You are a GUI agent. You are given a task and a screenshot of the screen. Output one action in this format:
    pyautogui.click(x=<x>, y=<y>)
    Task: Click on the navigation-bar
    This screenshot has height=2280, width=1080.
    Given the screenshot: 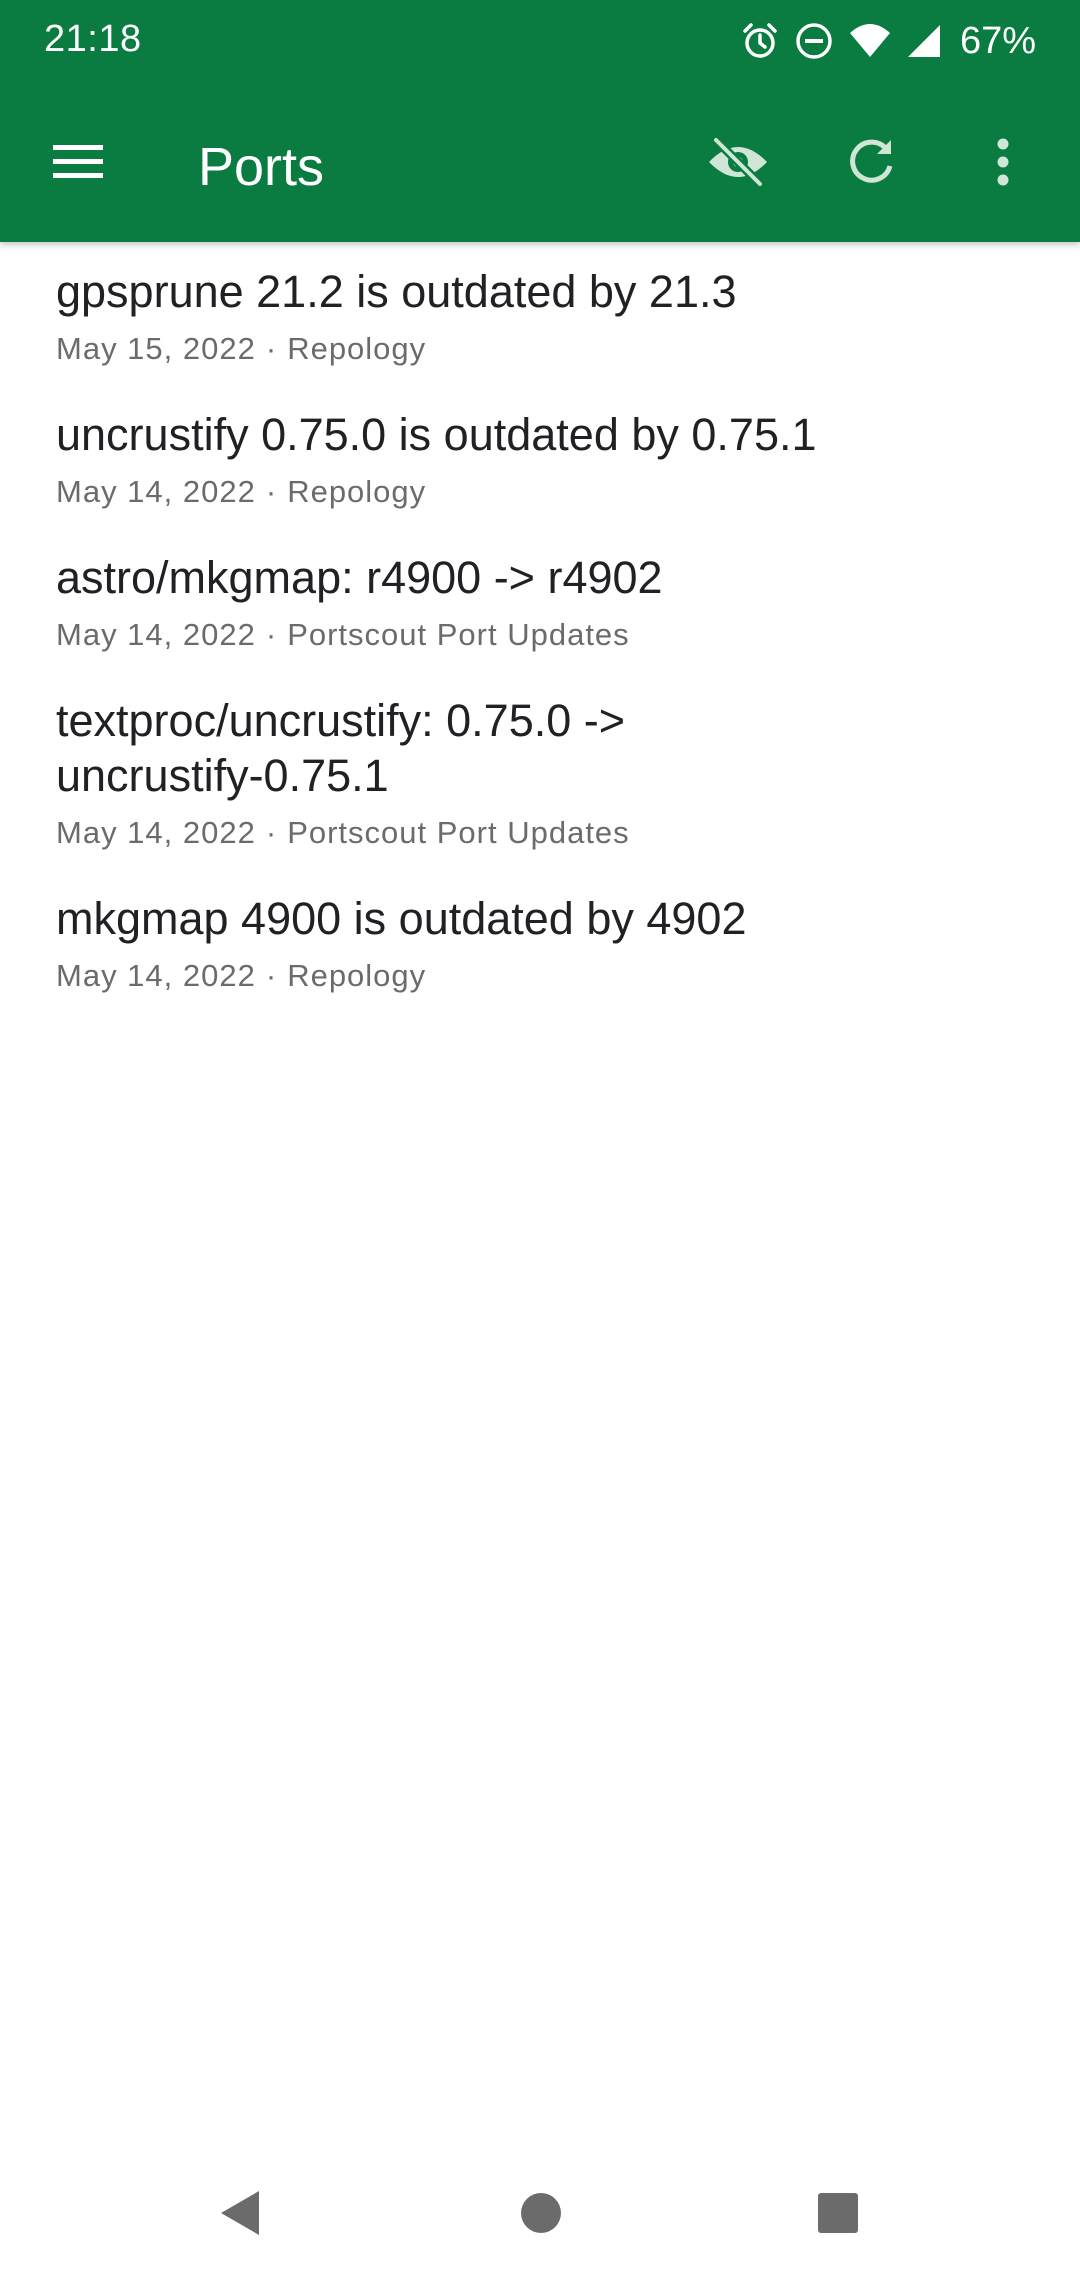 What is the action you would take?
    pyautogui.click(x=540, y=2210)
    